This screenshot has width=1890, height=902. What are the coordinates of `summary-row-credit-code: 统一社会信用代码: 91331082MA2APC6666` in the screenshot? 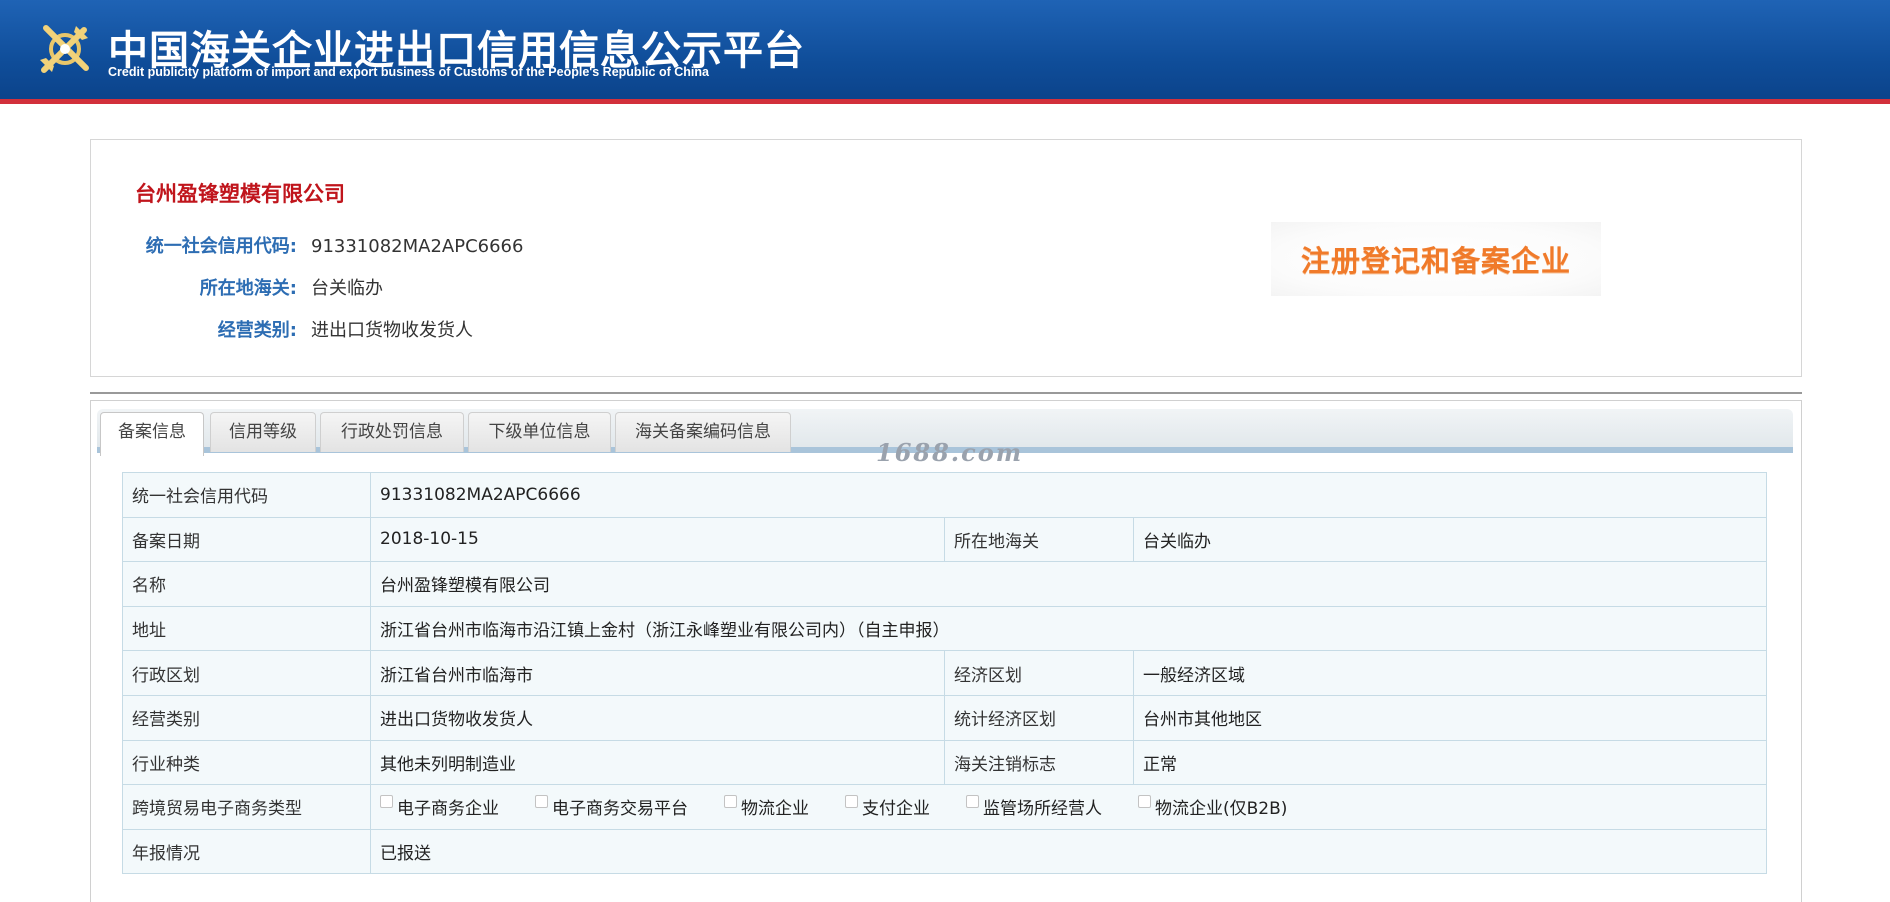 It's located at (307, 246).